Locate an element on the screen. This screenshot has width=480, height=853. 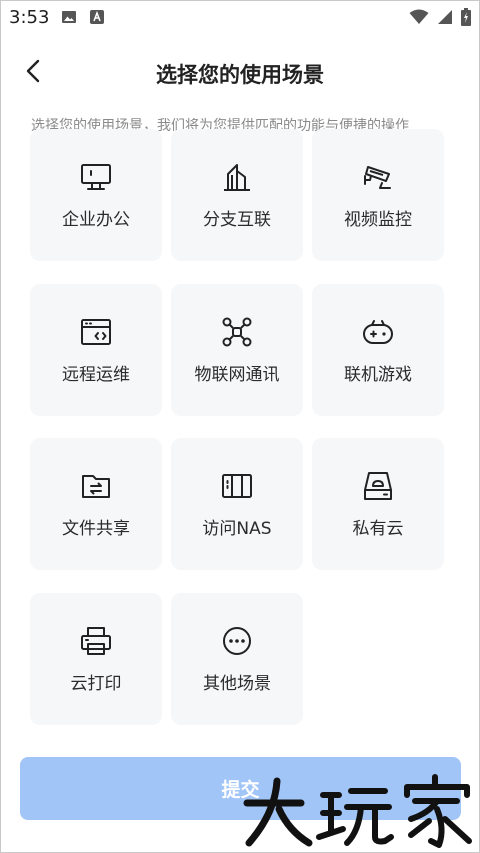
status-bar: 3:53 is located at coordinates (240, 17).